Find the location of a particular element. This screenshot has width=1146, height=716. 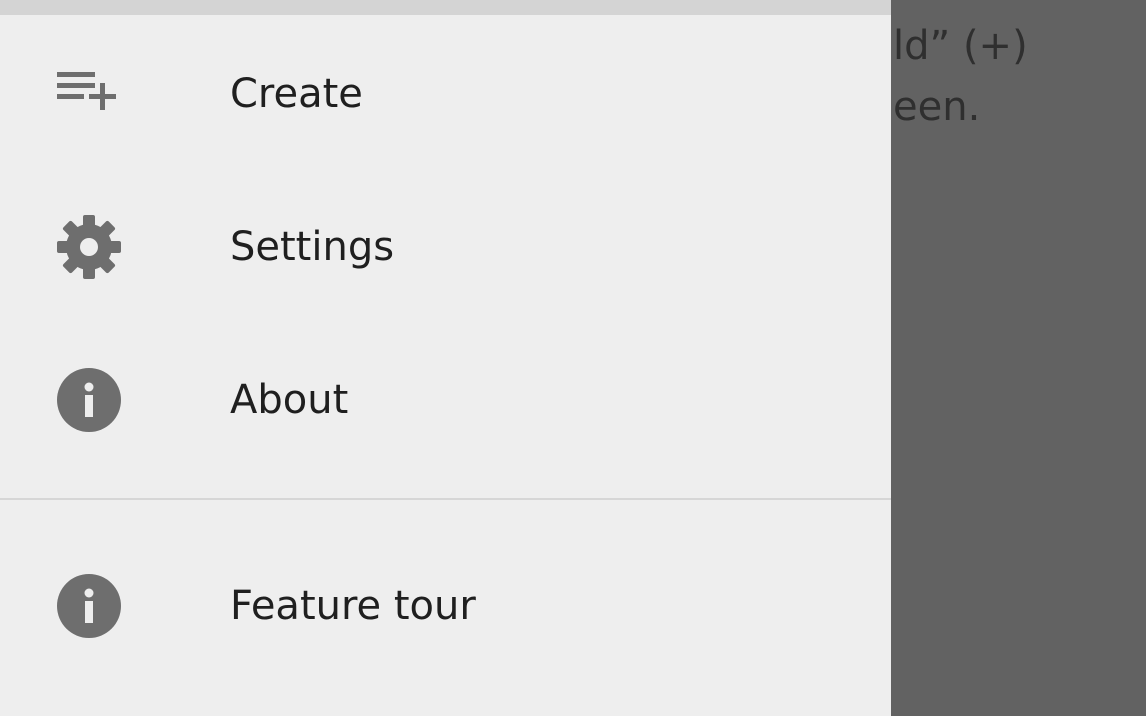

playlist-add-icon is located at coordinates (89, 94).